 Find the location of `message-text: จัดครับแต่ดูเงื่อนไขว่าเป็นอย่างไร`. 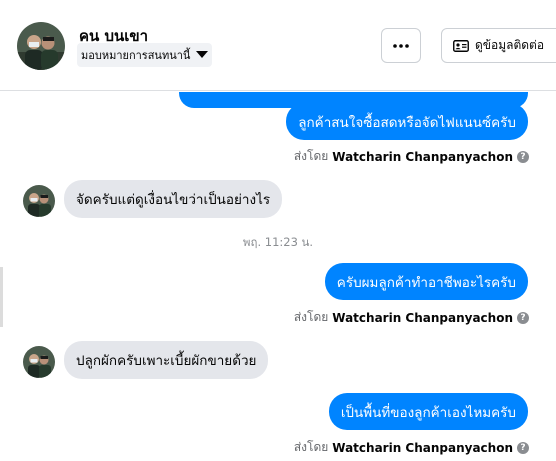

message-text: จัดครับแต่ดูเงื่อนไขว่าเป็นอย่างไร is located at coordinates (173, 200).